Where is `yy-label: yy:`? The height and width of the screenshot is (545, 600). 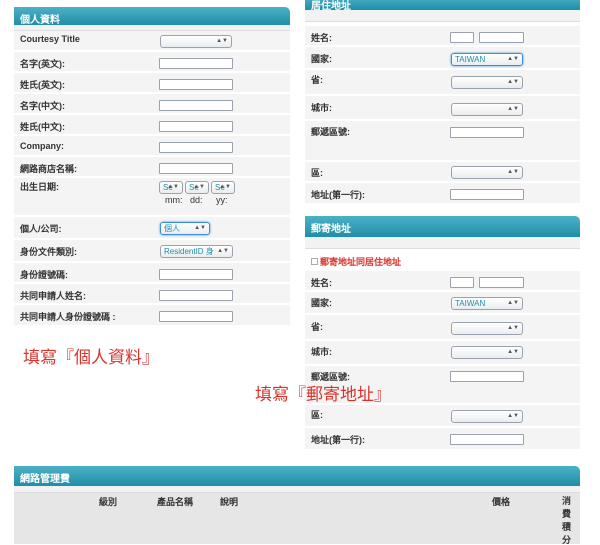 yy-label: yy: is located at coordinates (222, 200).